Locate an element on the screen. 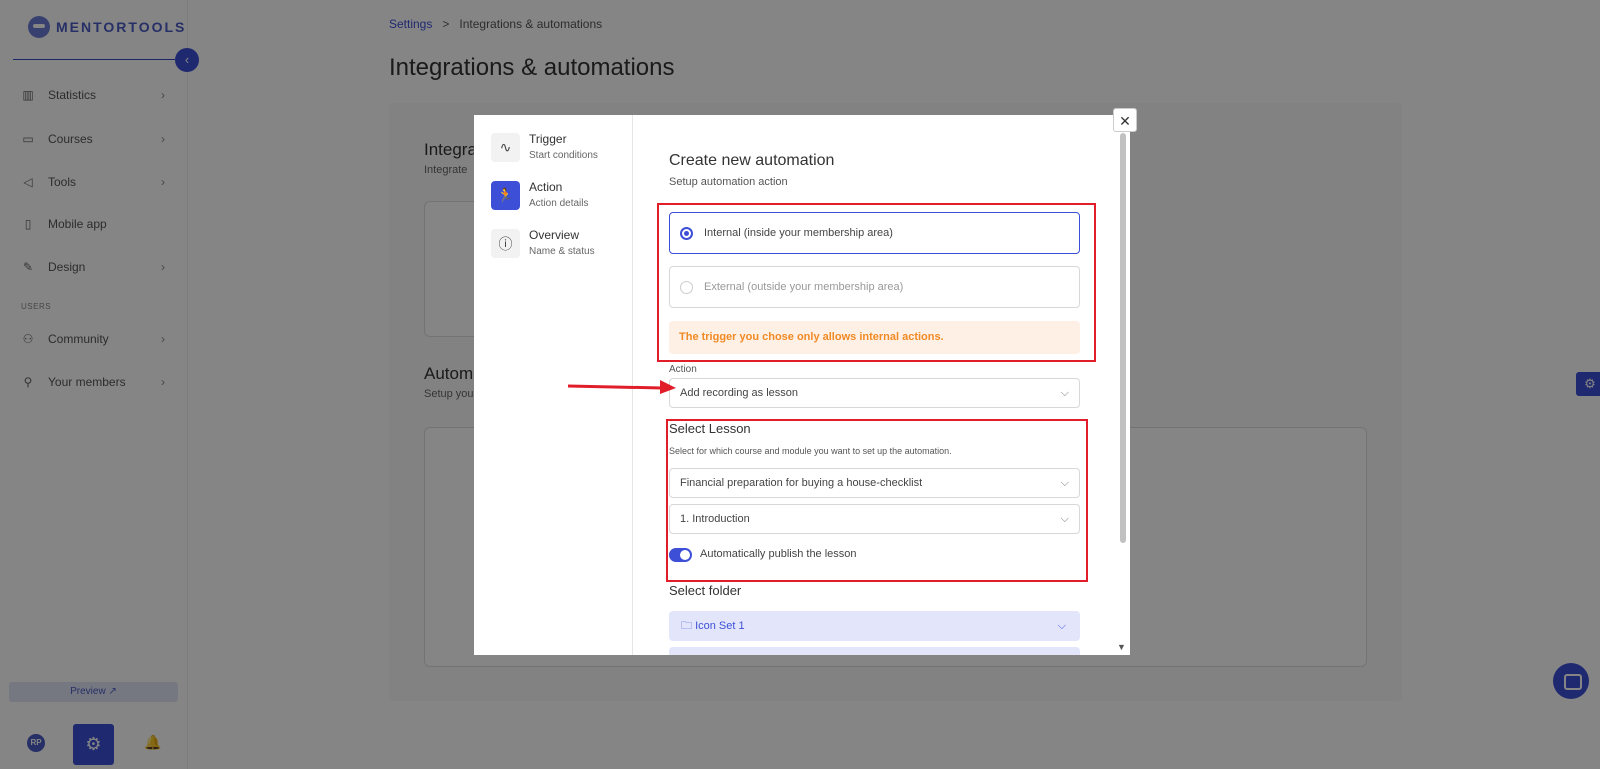 This screenshot has height=769, width=1600. action-select-value: Add recording as lesson is located at coordinates (739, 393).